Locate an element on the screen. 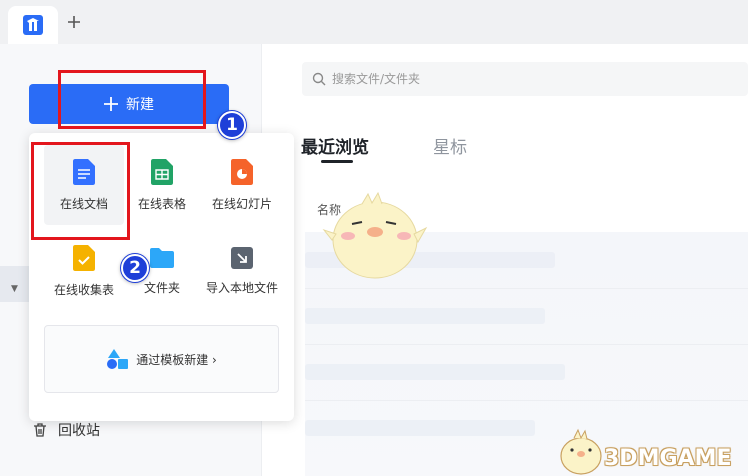  annotation-number-1: 1 is located at coordinates (232, 125).